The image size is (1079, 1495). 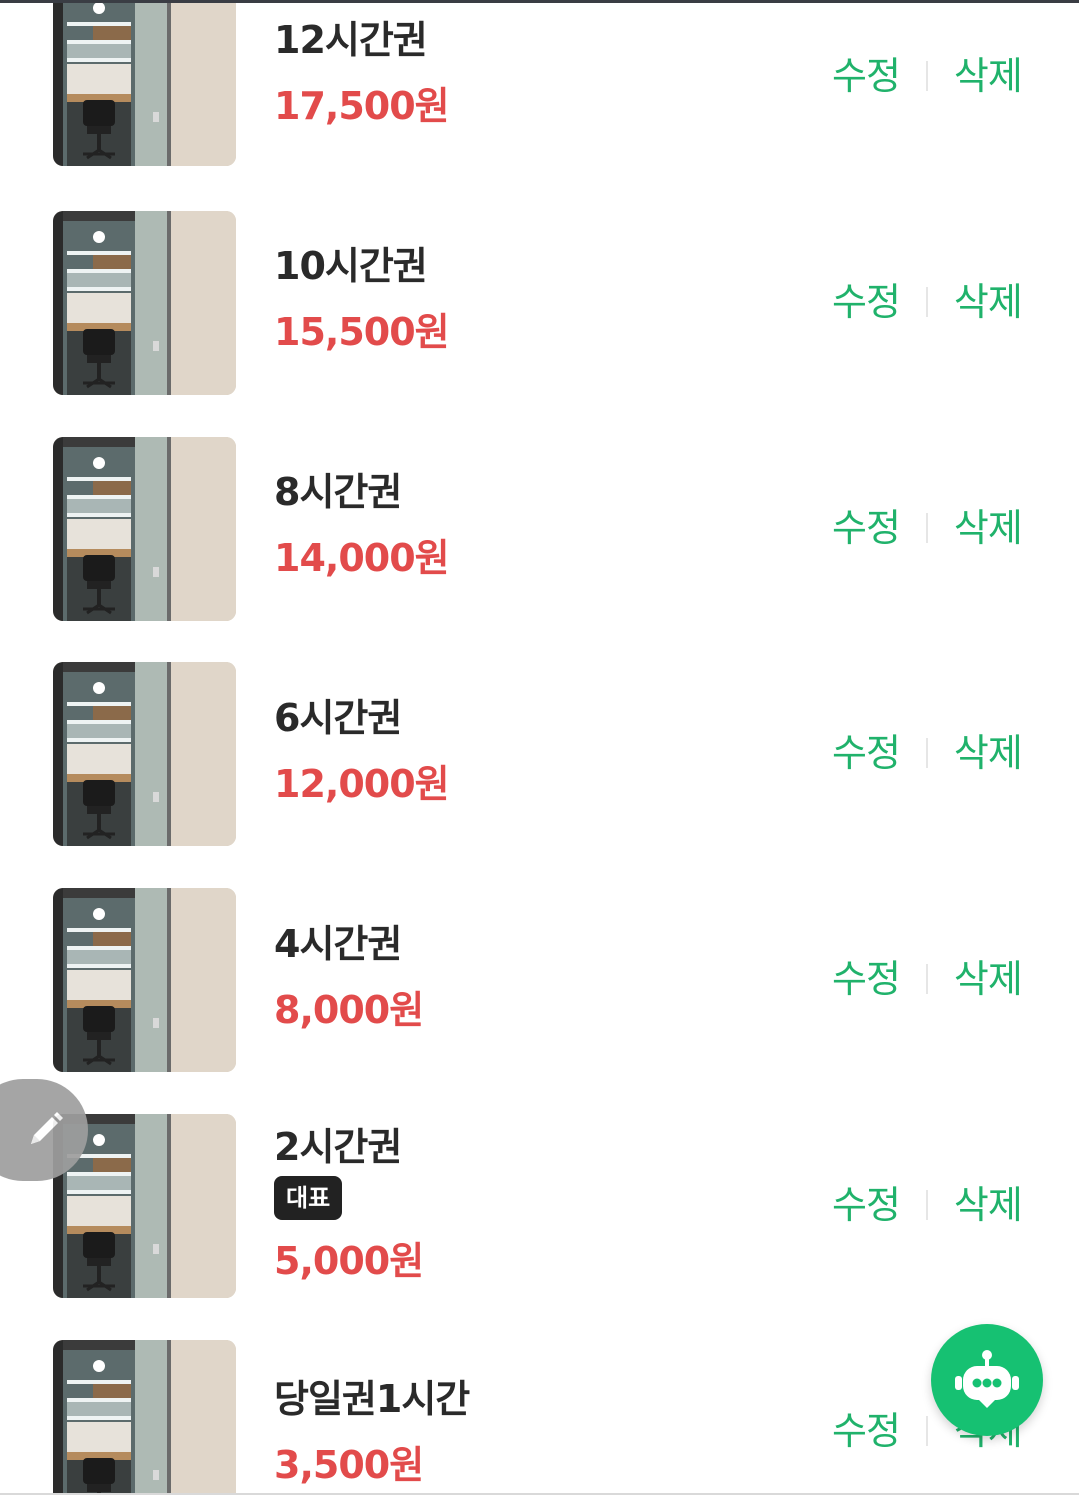 What do you see at coordinates (362, 751) in the screenshot?
I see `product-info: 6시간권 12,000원` at bounding box center [362, 751].